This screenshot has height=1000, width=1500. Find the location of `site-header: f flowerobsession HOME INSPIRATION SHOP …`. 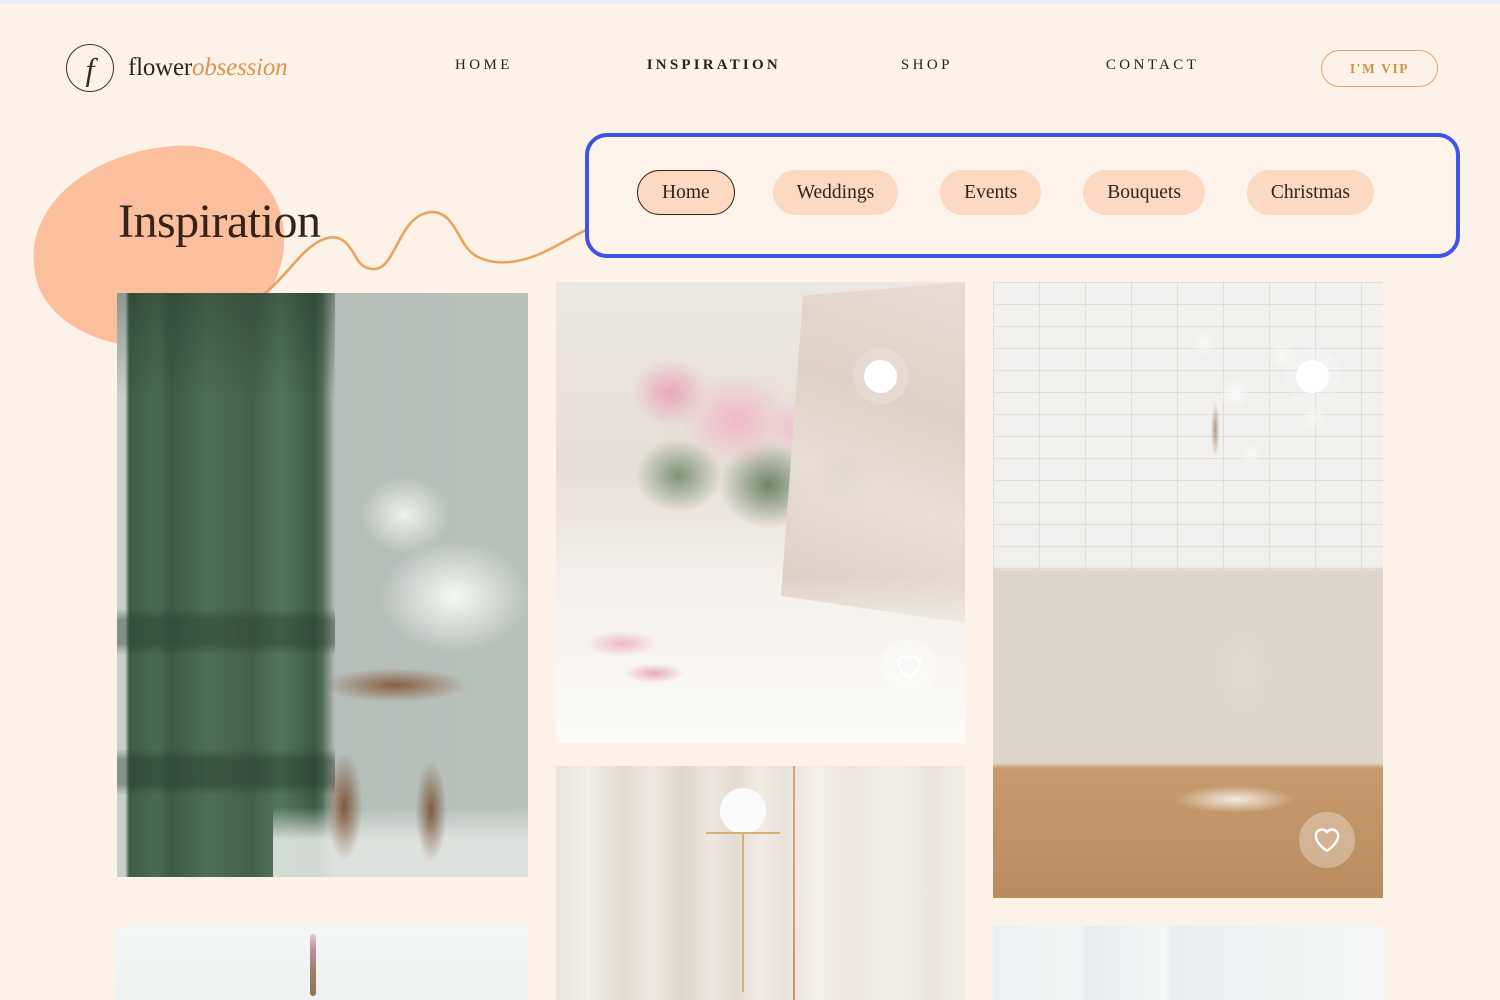

site-header: f flowerobsession HOME INSPIRATION SHOP … is located at coordinates (750, 68).